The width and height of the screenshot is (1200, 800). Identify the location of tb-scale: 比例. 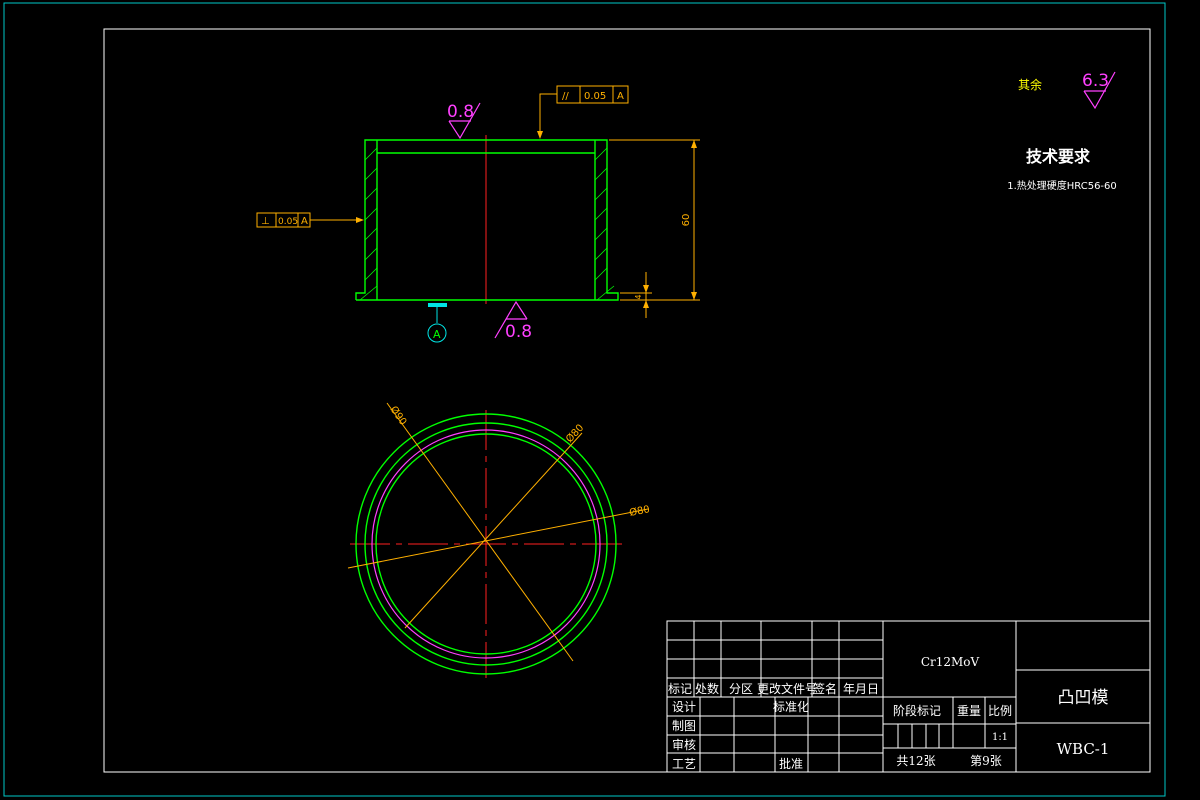
(1000, 711).